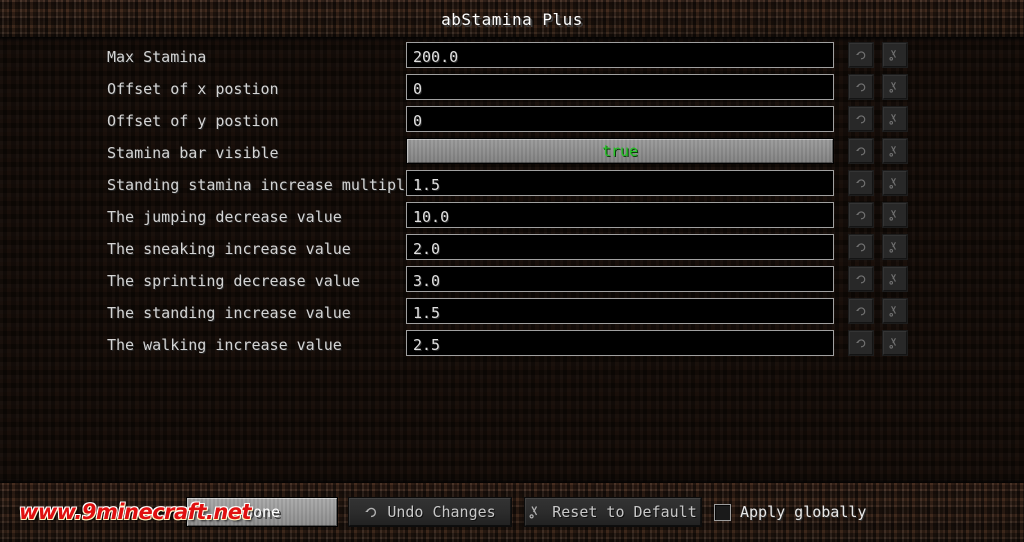 Image resolution: width=1024 pixels, height=542 pixels. What do you see at coordinates (620, 247) in the screenshot?
I see `option-text-input: 2.0` at bounding box center [620, 247].